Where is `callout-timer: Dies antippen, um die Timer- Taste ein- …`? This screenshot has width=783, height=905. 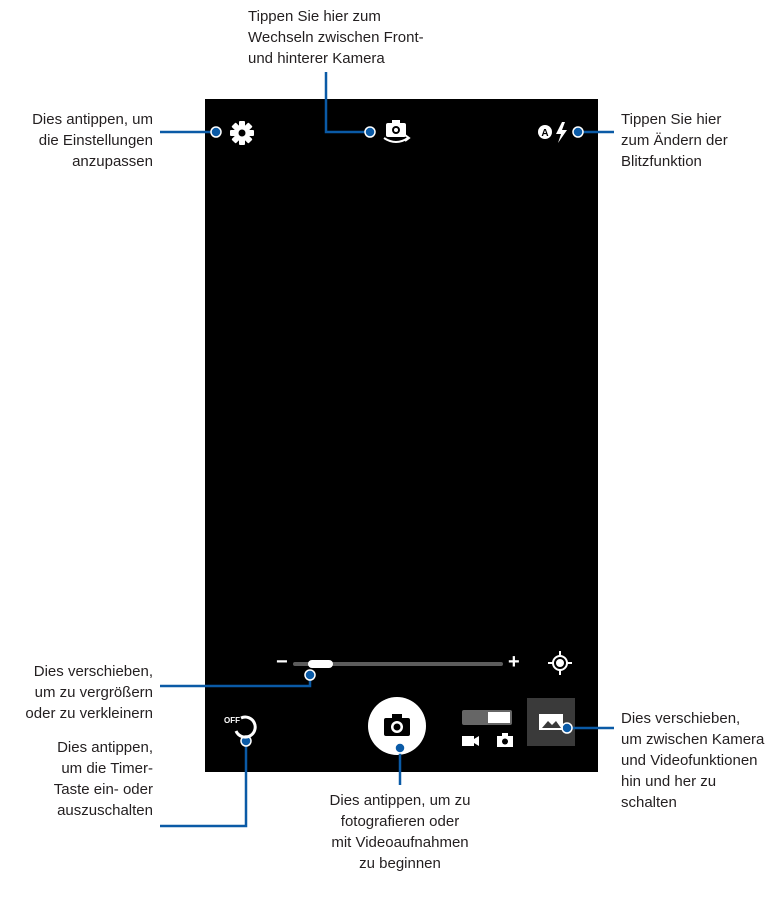 callout-timer: Dies antippen, um die Timer- Taste ein- … is located at coordinates (103, 779).